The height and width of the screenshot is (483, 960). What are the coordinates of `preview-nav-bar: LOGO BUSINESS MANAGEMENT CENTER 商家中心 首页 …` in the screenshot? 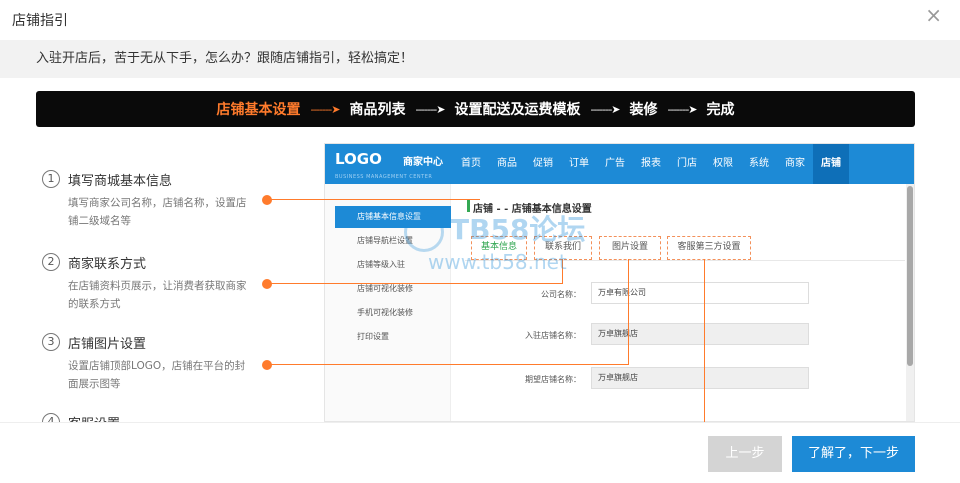 It's located at (619, 164).